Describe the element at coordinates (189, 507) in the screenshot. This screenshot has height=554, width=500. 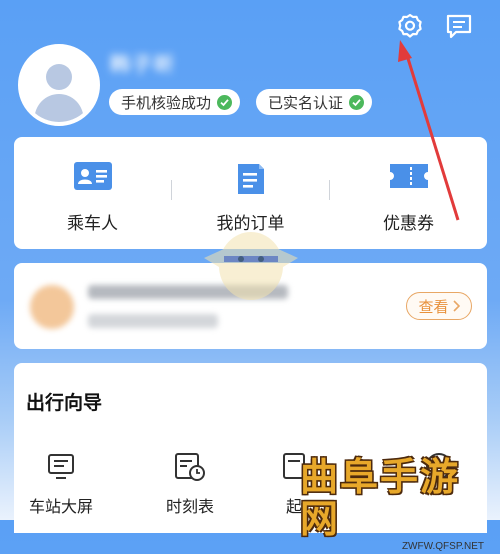
I see `timetable-label: 时刻表` at that location.